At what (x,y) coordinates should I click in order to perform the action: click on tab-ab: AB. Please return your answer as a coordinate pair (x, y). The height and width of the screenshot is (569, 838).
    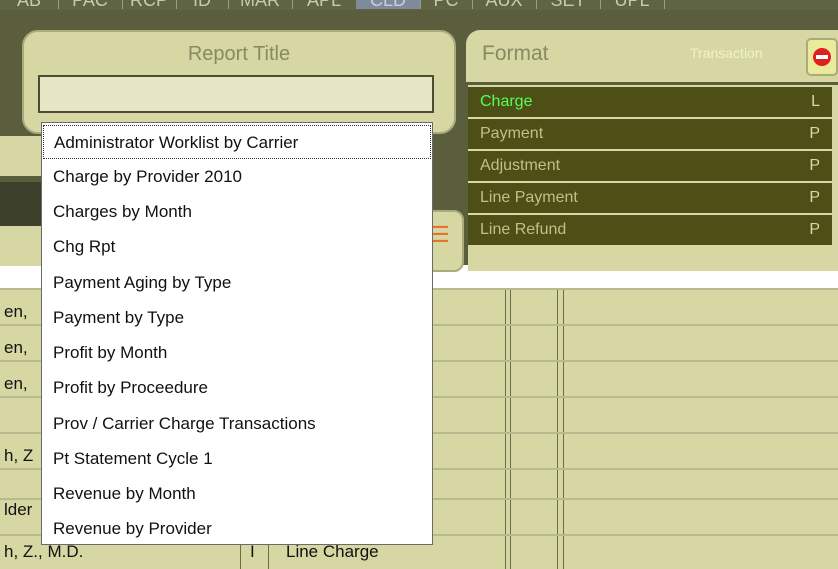
    Looking at the image, I should click on (29, 4).